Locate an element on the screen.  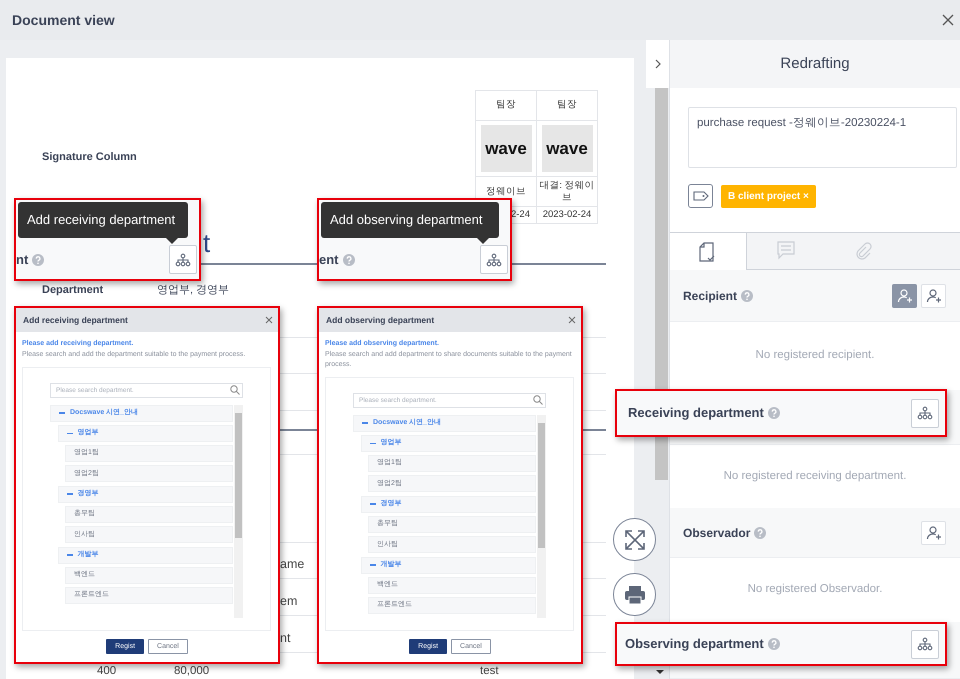
field-label: Department is located at coordinates (73, 290).